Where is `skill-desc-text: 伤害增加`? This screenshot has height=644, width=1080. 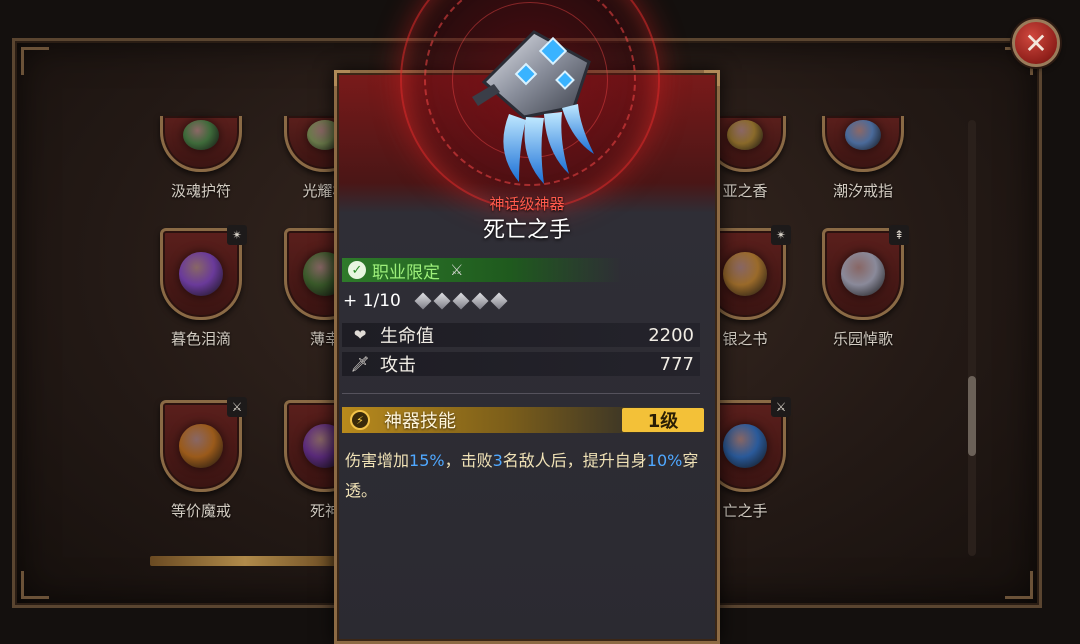
skill-desc-text: 伤害增加 is located at coordinates (377, 460).